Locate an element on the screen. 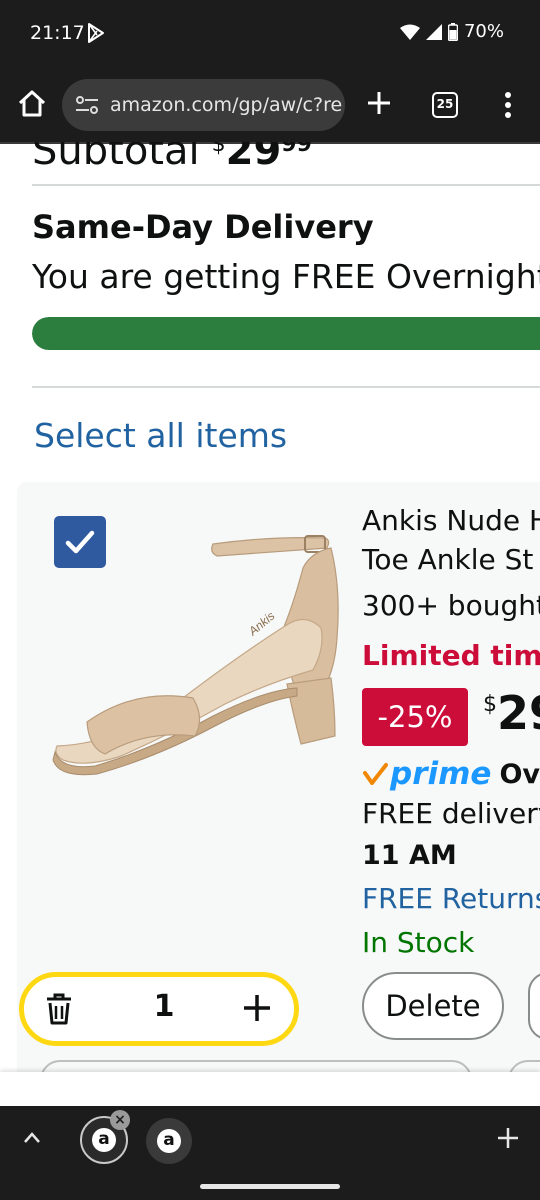 The image size is (540, 1200). gesture-nav-handle is located at coordinates (270, 1186).